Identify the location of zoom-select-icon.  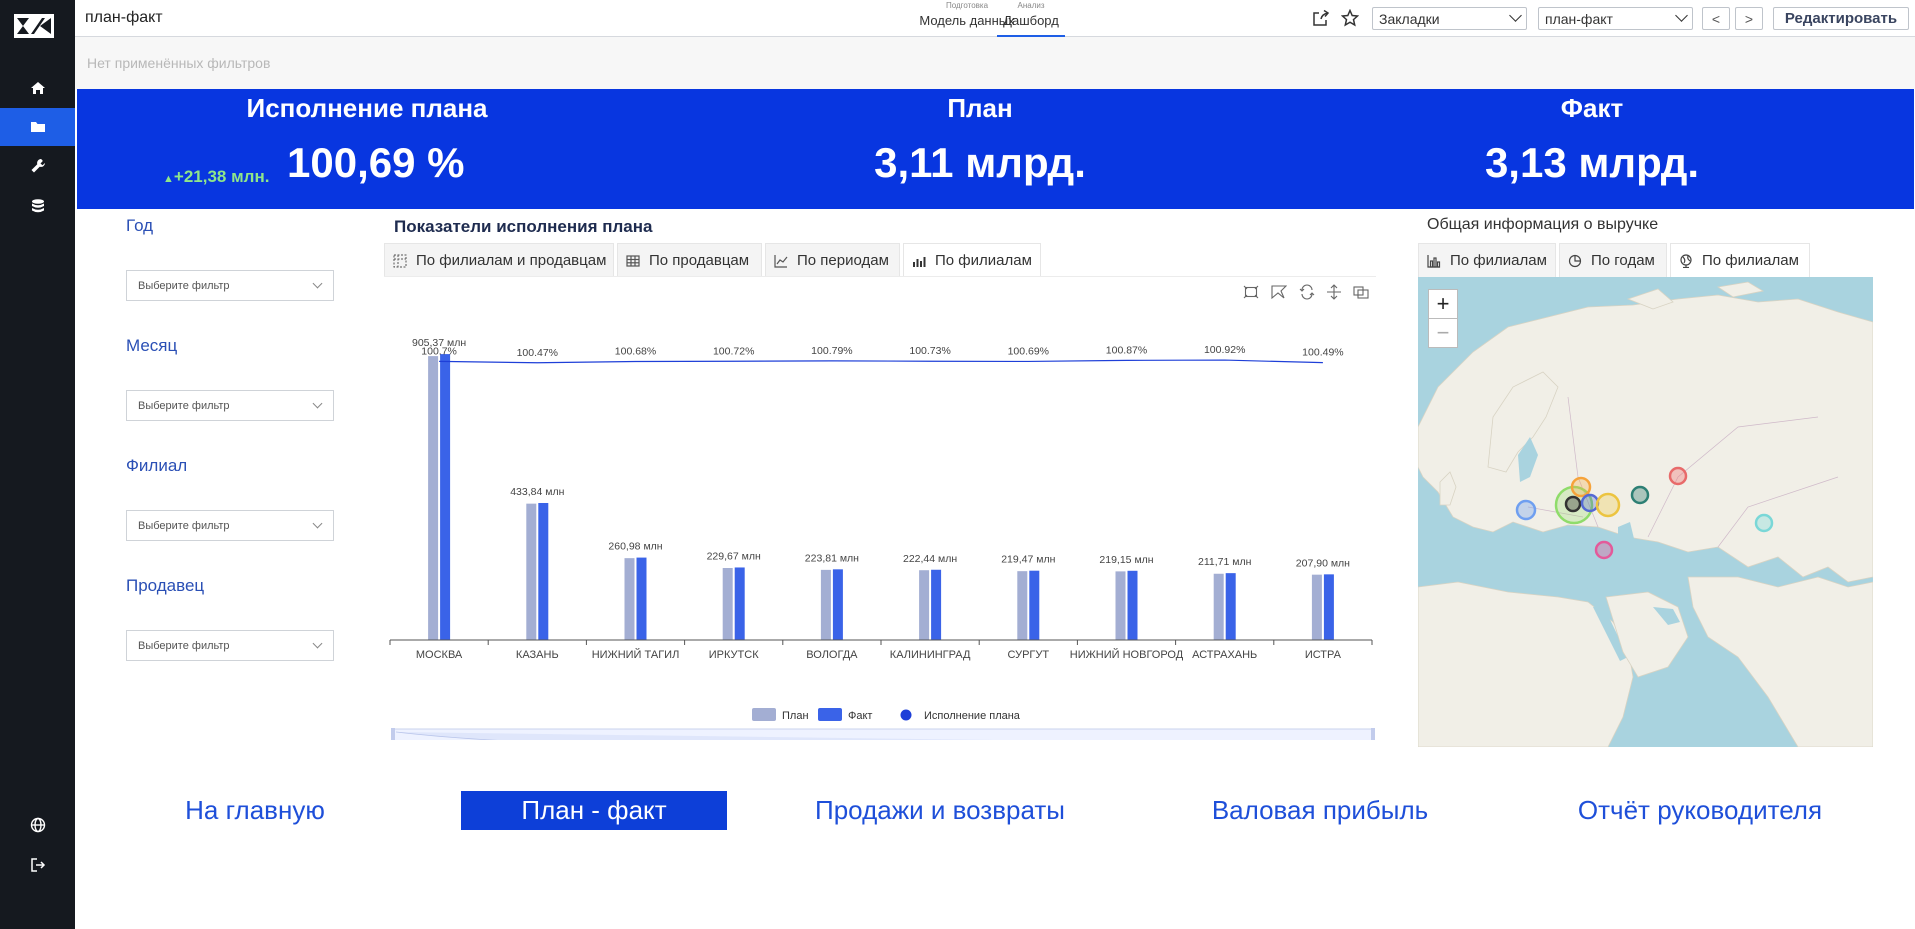
(1251, 292).